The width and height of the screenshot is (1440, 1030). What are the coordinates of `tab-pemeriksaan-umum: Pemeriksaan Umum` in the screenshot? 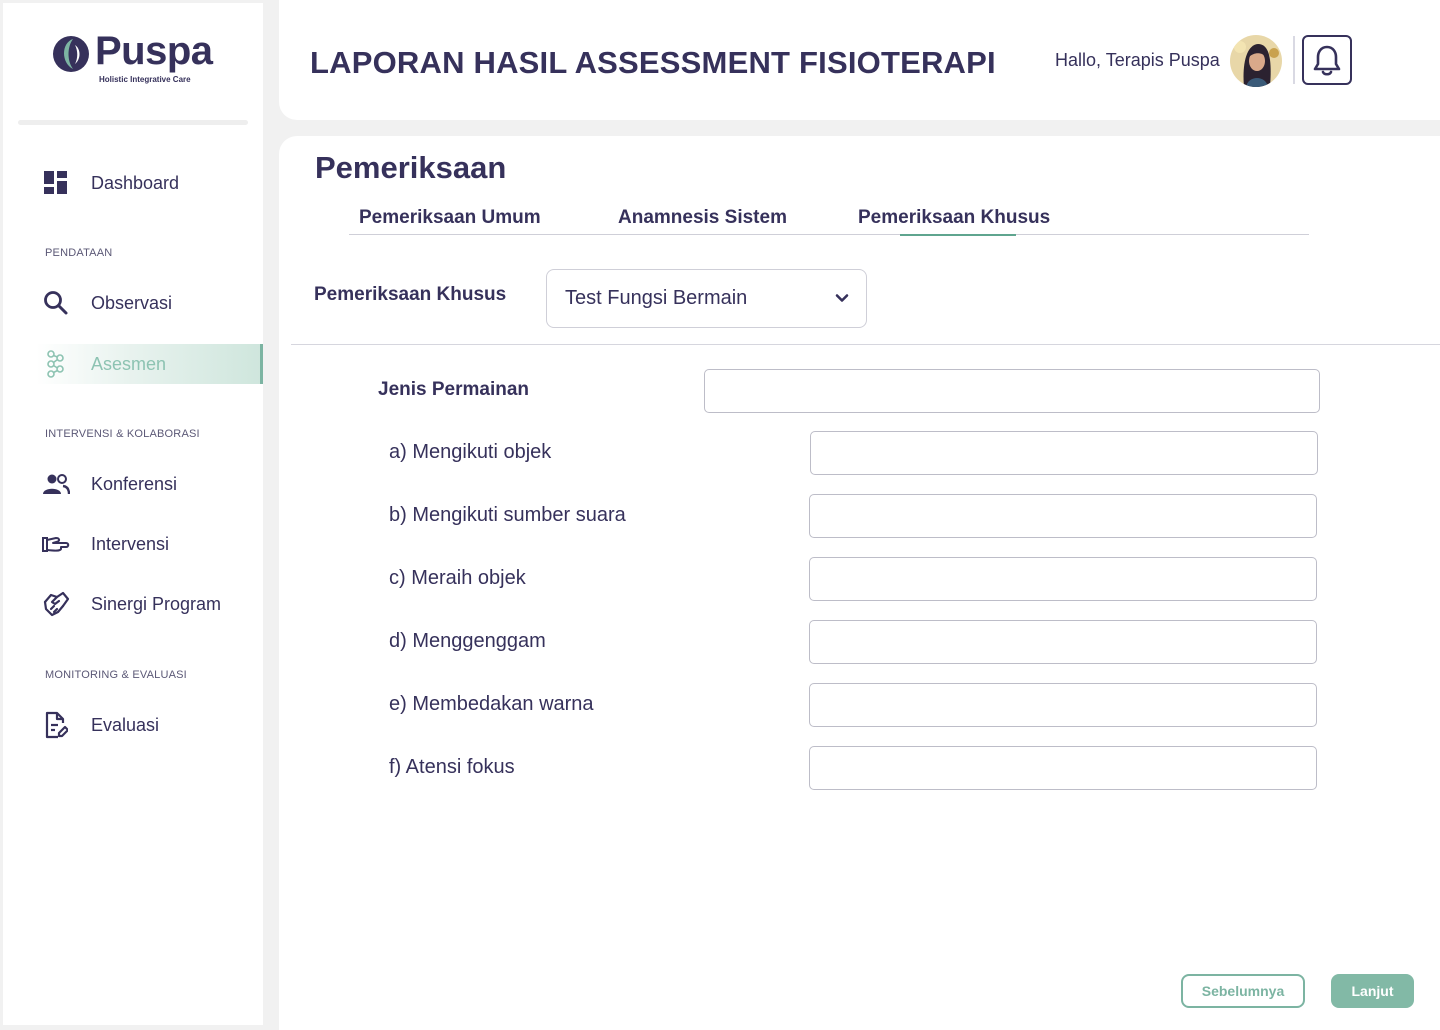 It's located at (450, 218).